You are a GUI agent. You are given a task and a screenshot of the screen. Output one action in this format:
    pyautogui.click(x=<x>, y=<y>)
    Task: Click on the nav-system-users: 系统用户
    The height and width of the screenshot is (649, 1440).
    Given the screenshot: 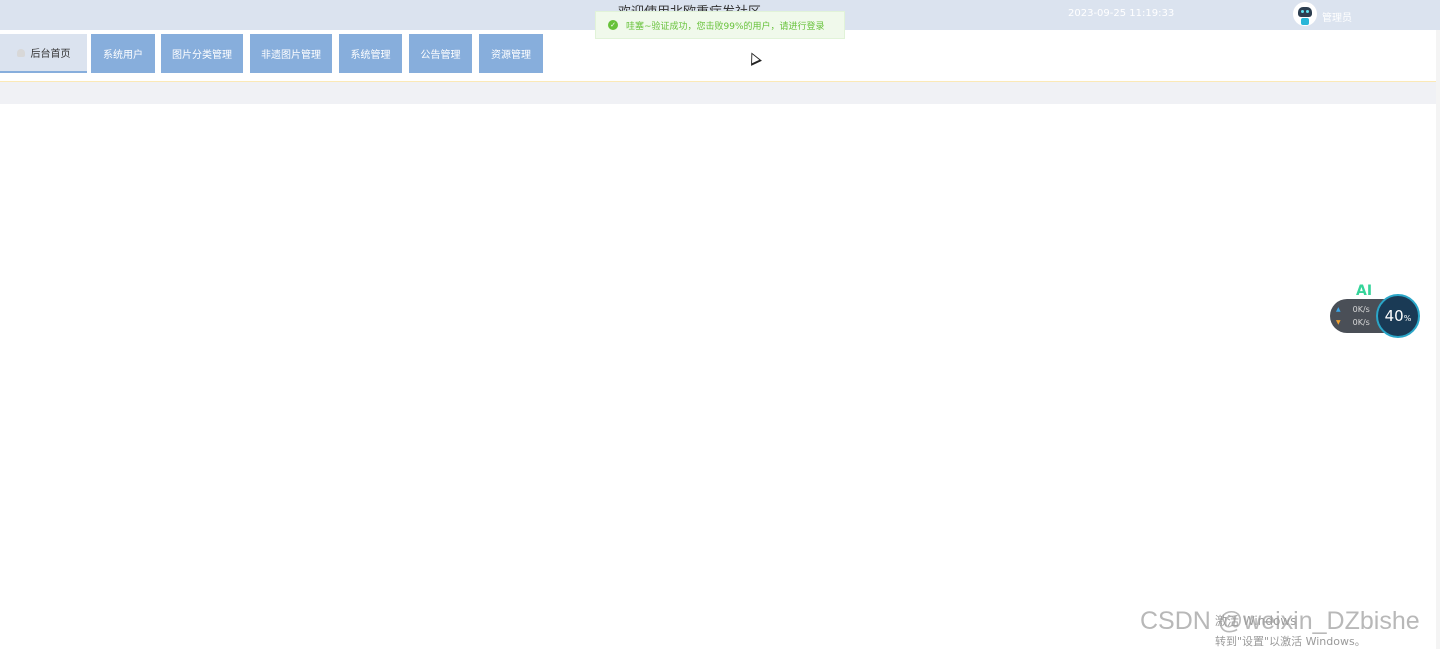 What is the action you would take?
    pyautogui.click(x=123, y=53)
    